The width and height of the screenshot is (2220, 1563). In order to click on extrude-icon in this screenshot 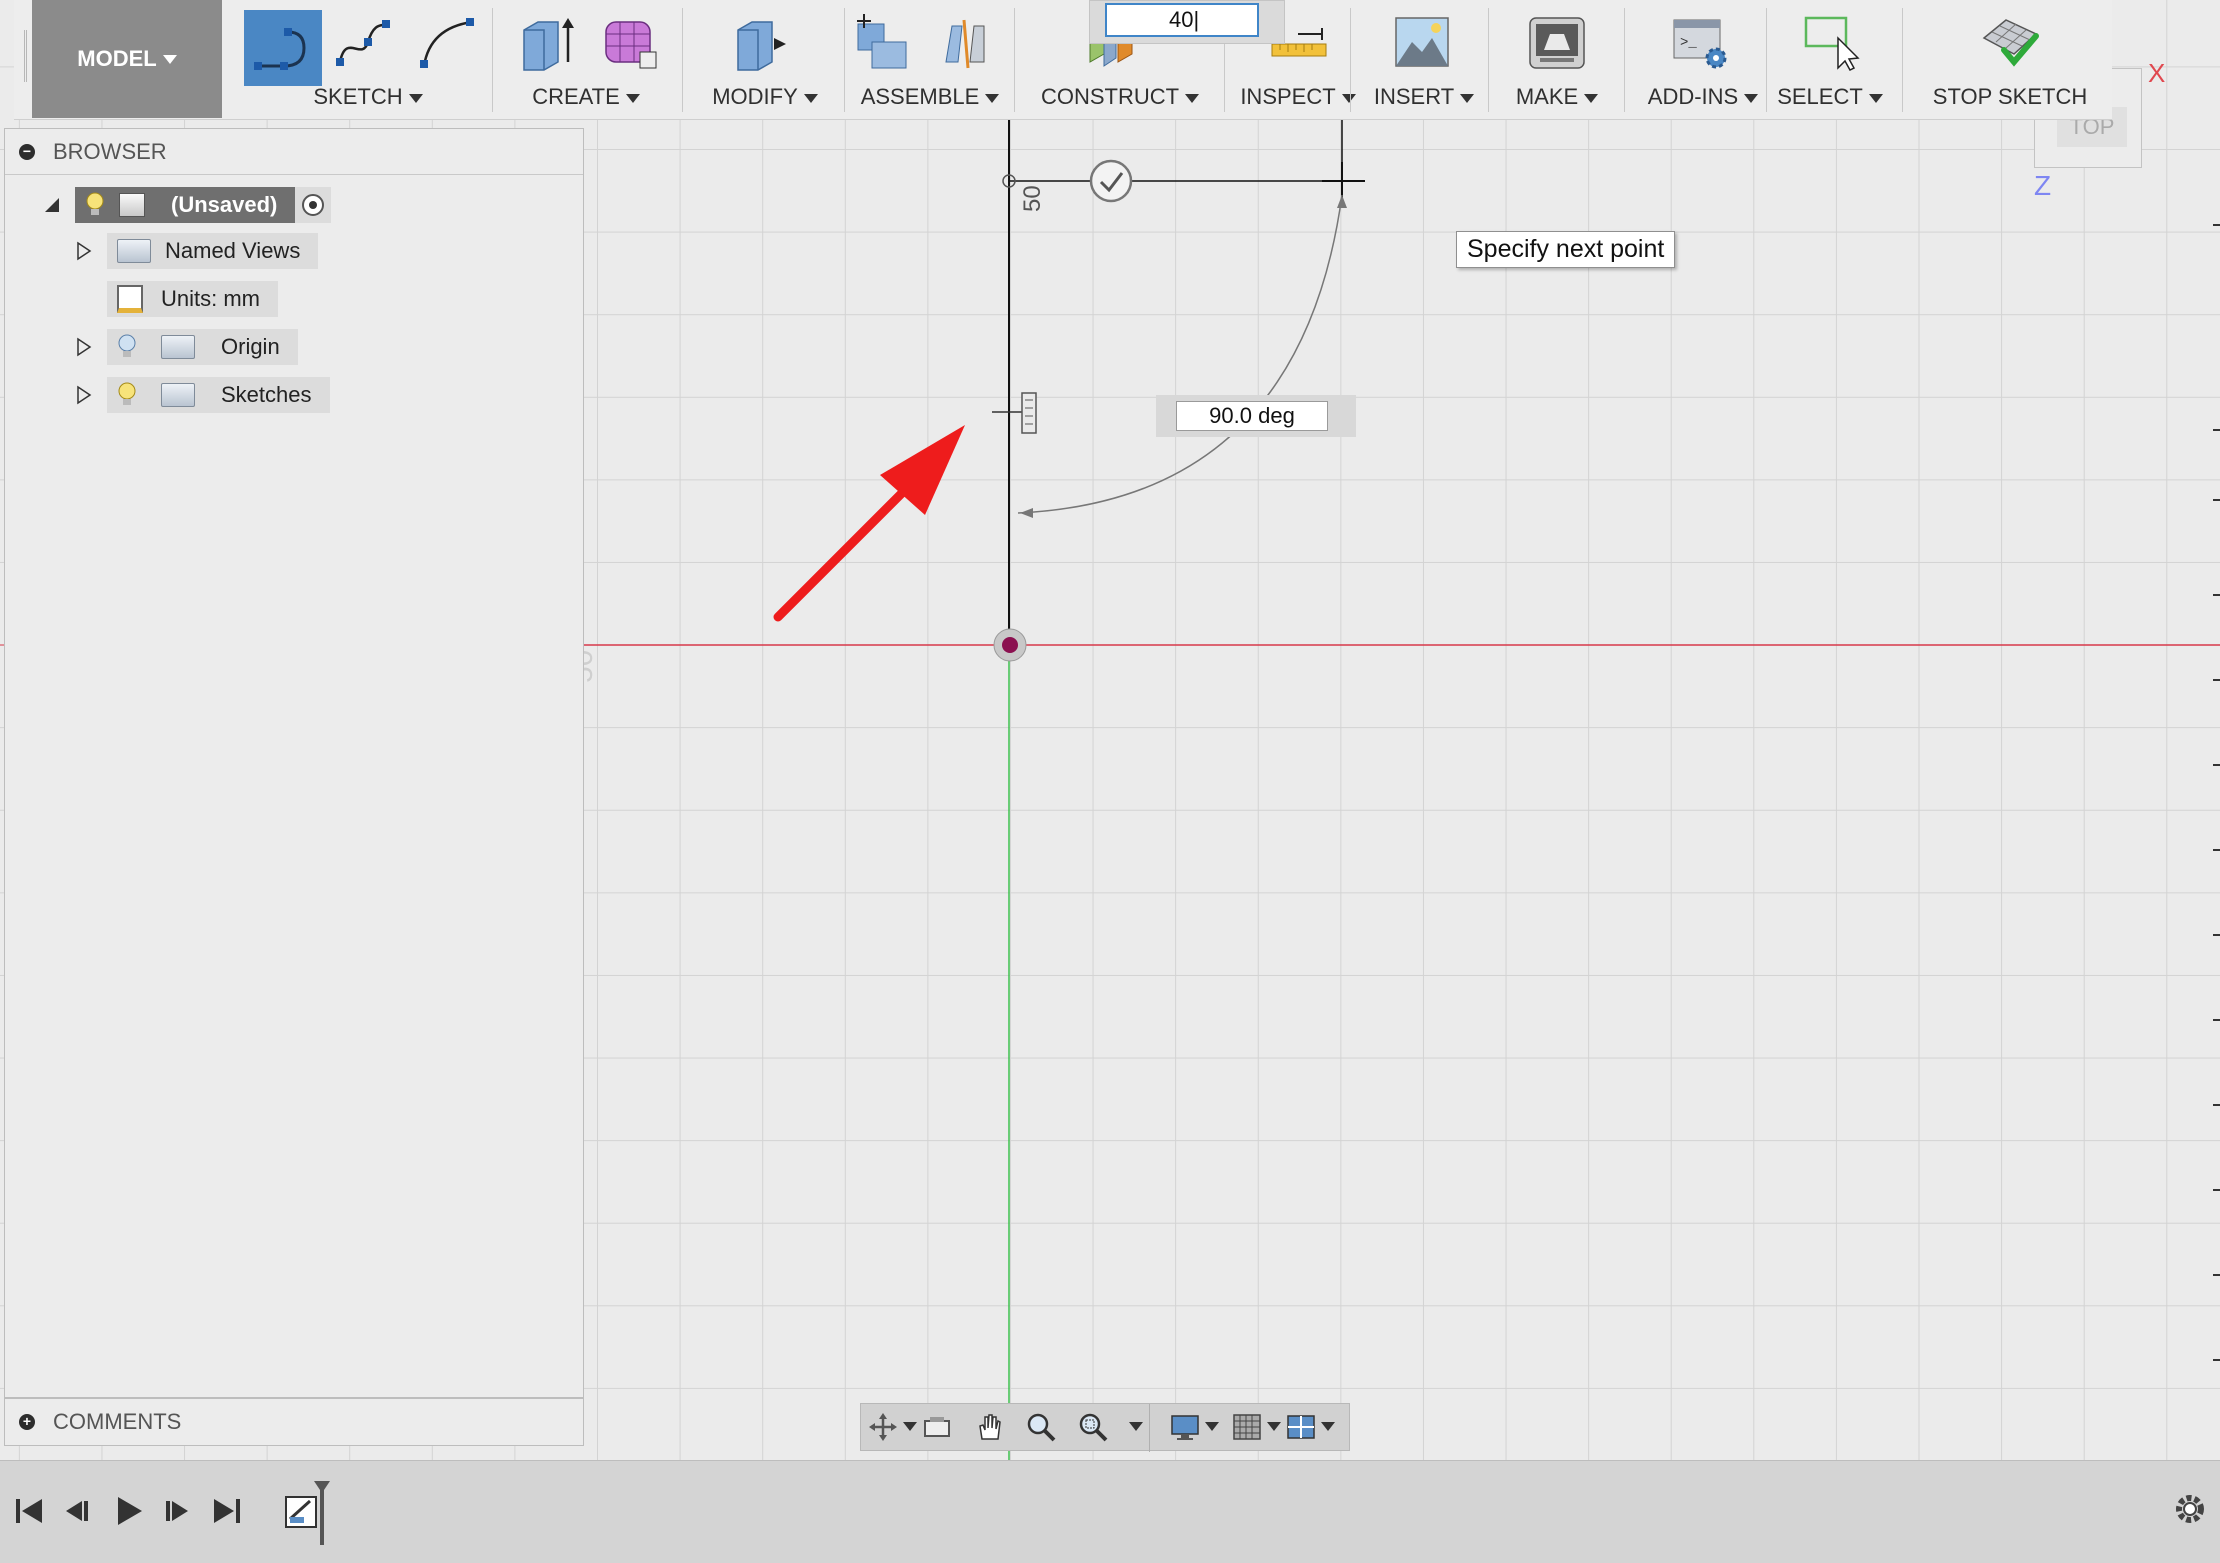, I will do `click(548, 42)`.